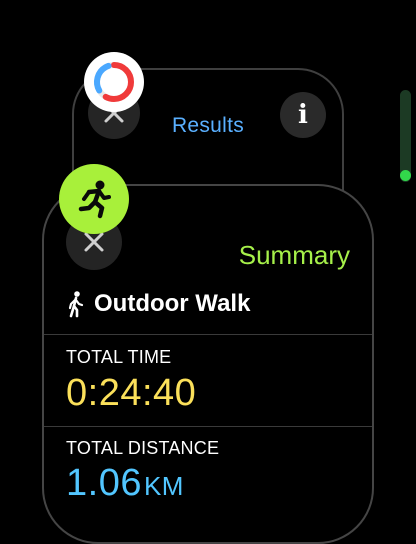  I want to click on activity-rings-badge, so click(114, 82).